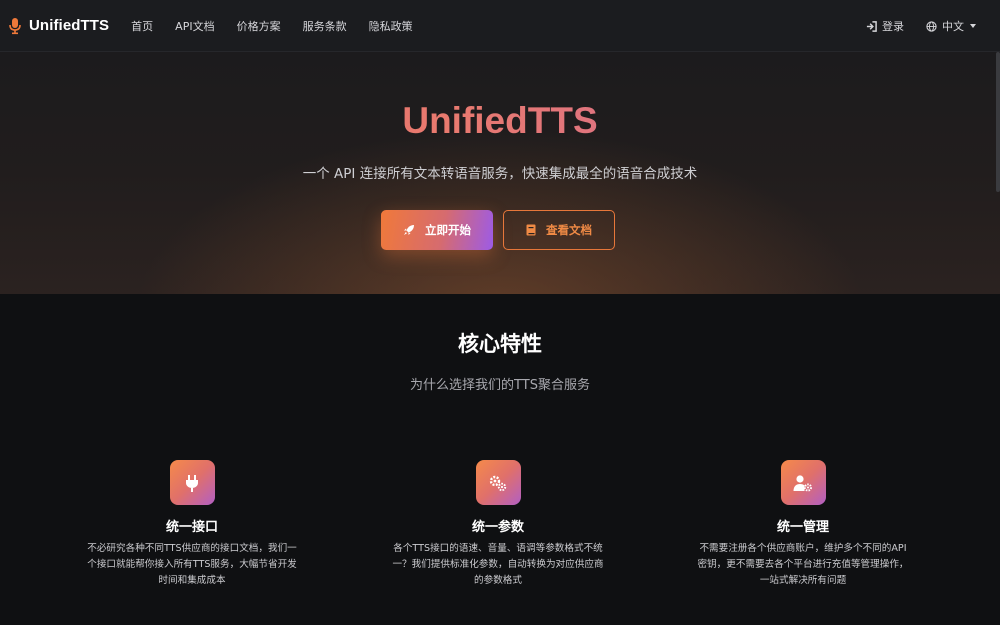  Describe the element at coordinates (69, 25) in the screenshot. I see `brand-name: UnifiedTTS` at that location.